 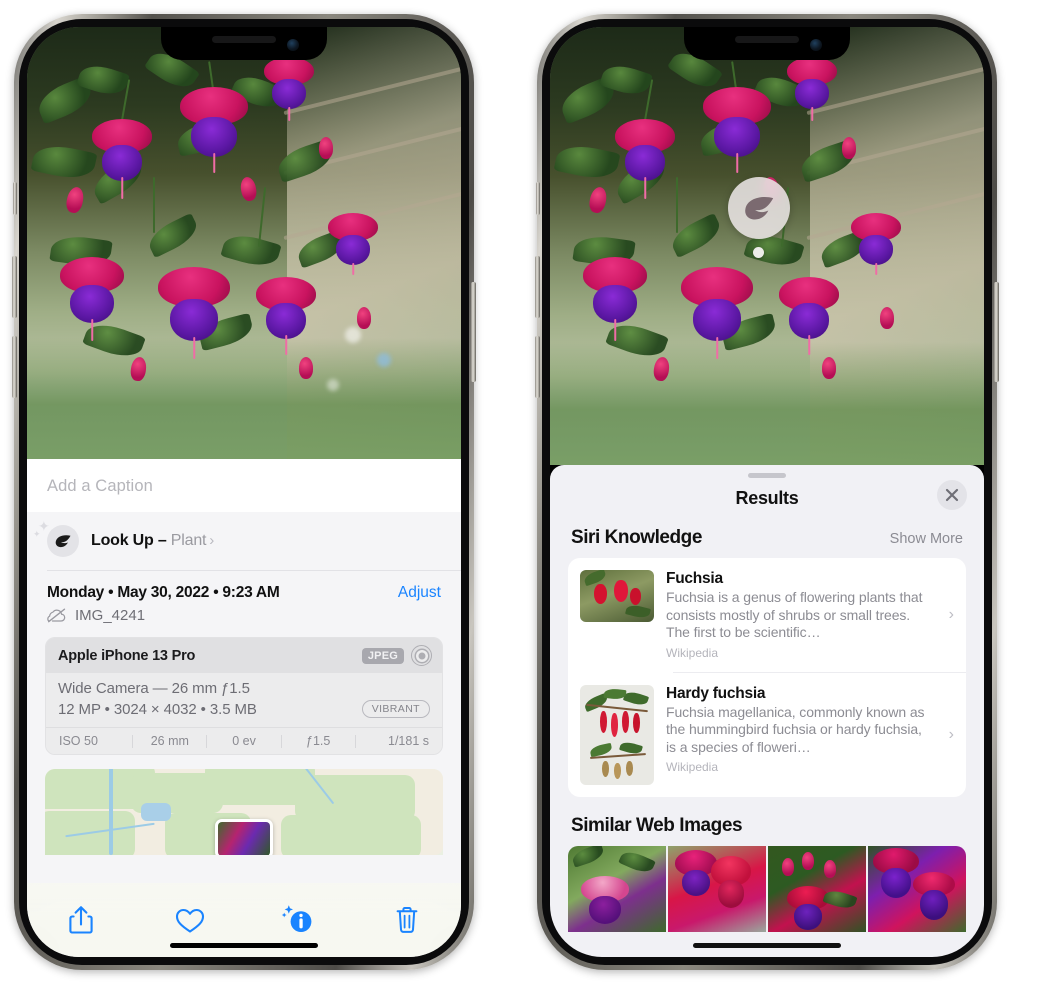 What do you see at coordinates (163, 592) in the screenshot?
I see `photo-date: Monday • May 30, 2022 • 9:23 AM` at bounding box center [163, 592].